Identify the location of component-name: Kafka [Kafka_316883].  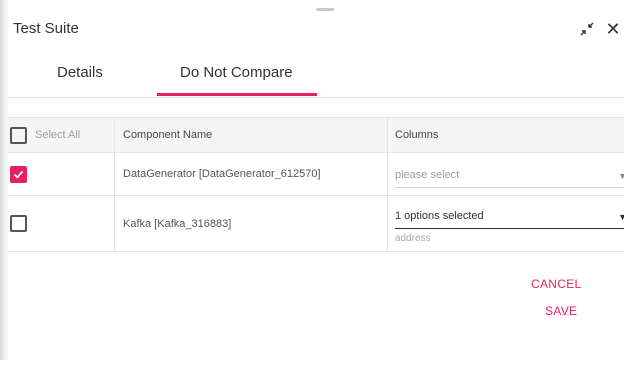
(177, 223).